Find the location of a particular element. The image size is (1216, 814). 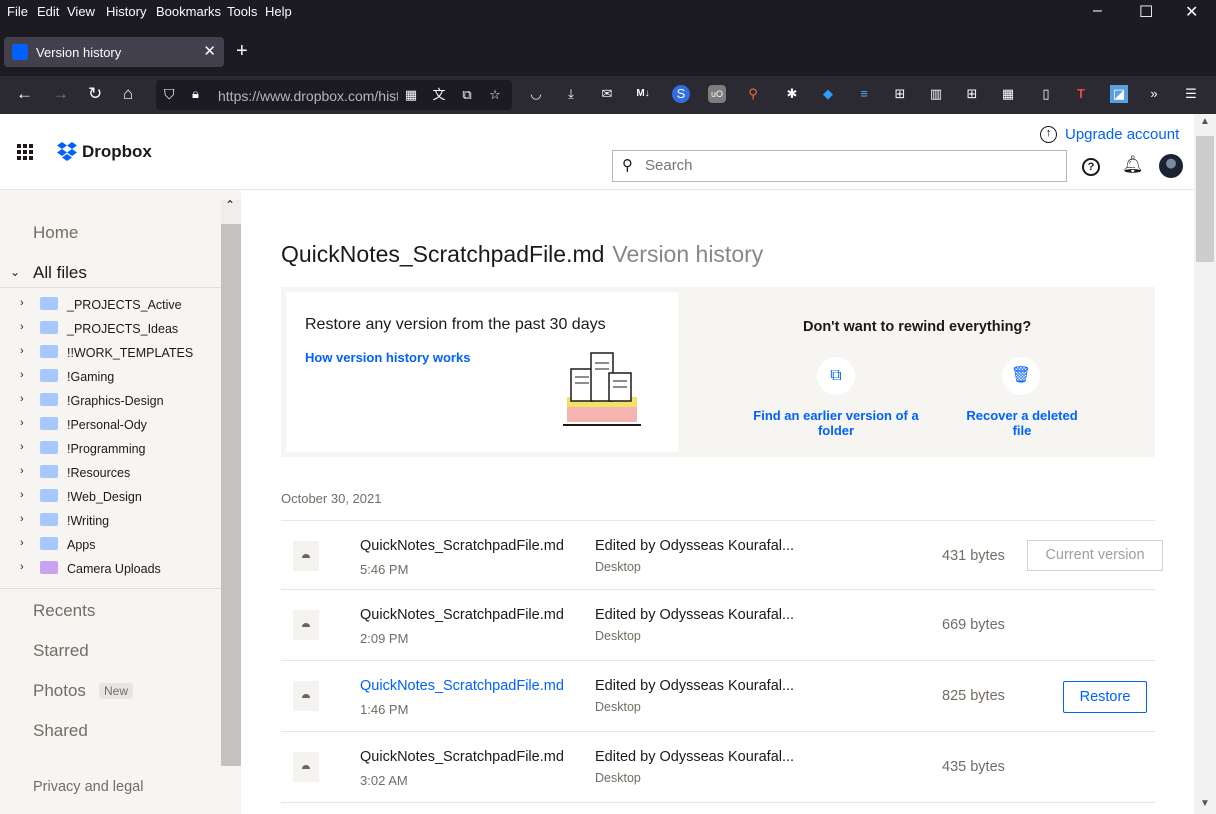

dropbox-logo-icon is located at coordinates (67, 152).